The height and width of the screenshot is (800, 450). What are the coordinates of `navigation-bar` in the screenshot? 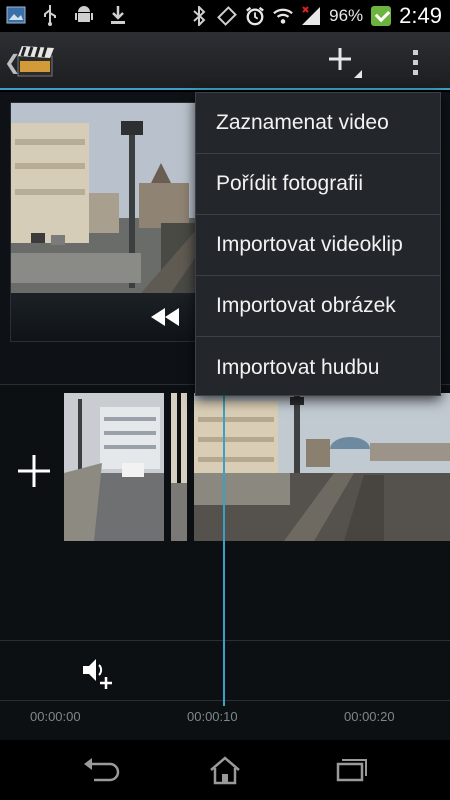 It's located at (225, 770).